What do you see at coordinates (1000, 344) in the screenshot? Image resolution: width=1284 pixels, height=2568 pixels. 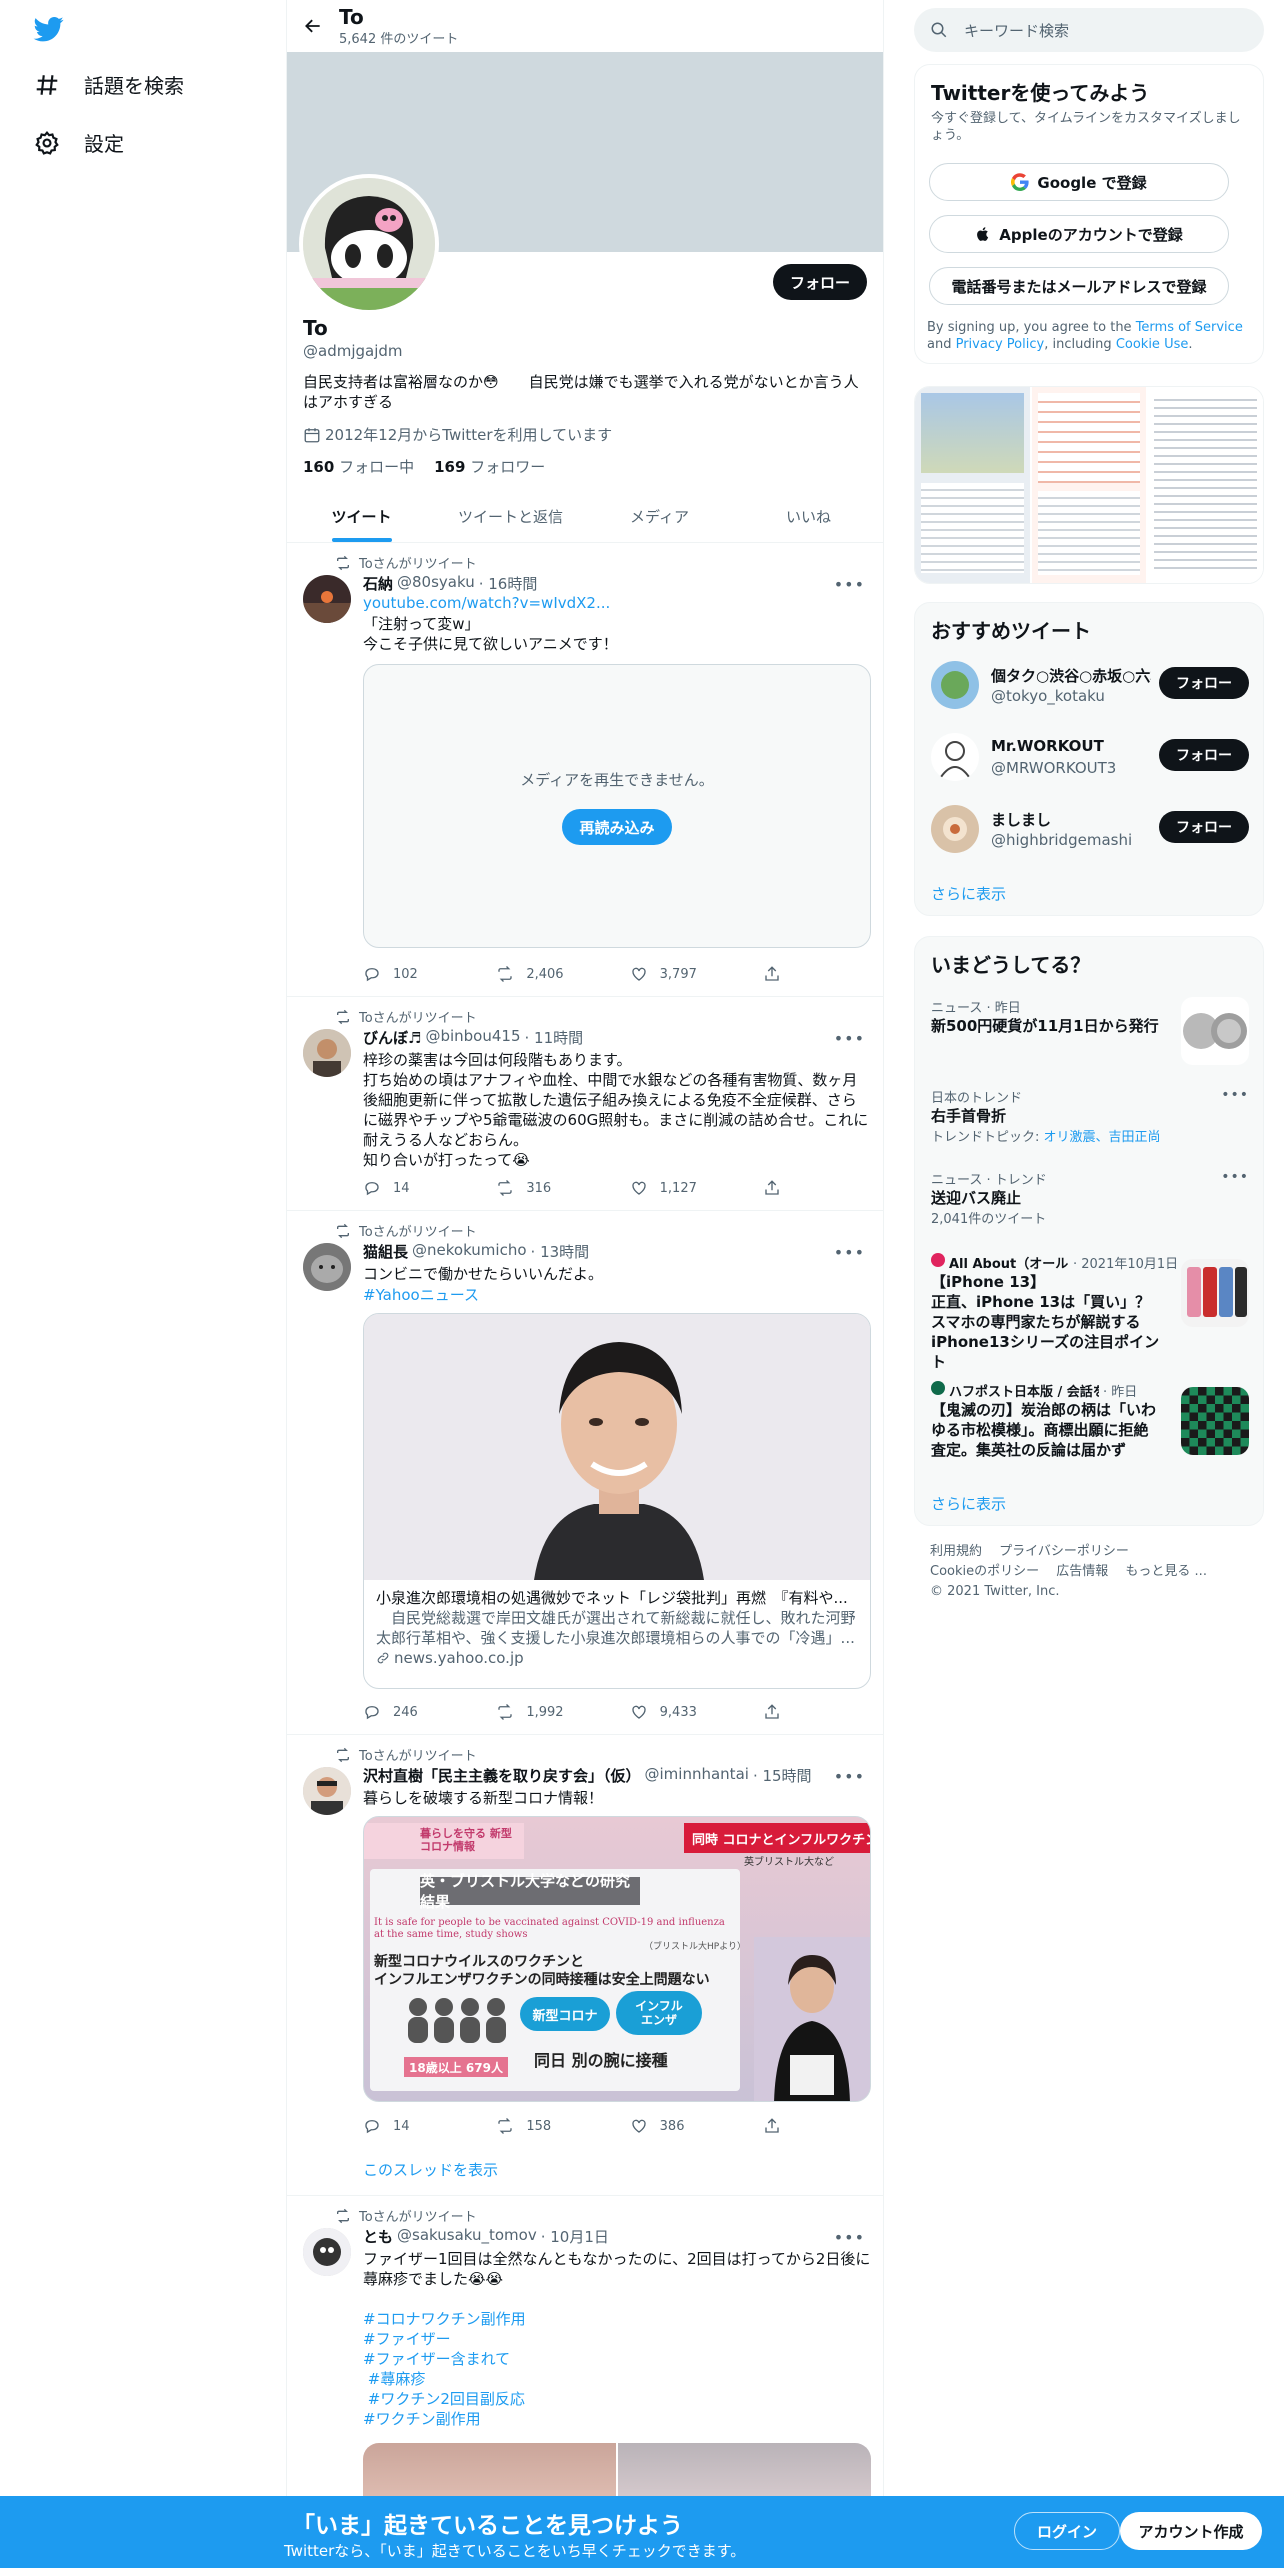 I see `privacy-link: Privacy Policy` at bounding box center [1000, 344].